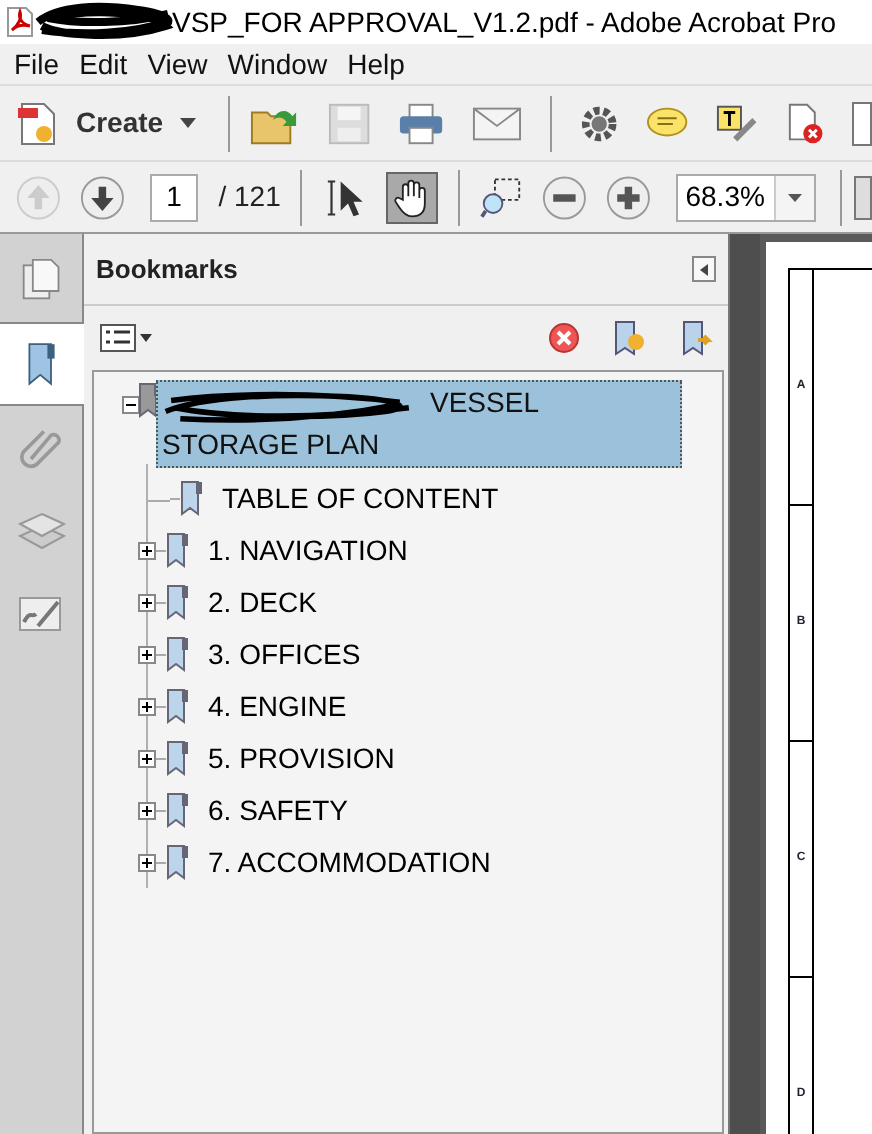 Image resolution: width=872 pixels, height=1134 pixels. I want to click on collapse-button, so click(131, 405).